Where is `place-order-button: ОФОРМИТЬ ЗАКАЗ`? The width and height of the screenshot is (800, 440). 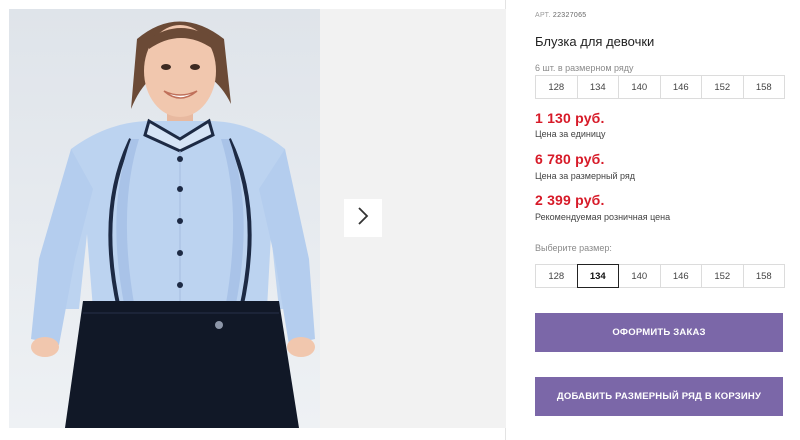 place-order-button: ОФОРМИТЬ ЗАКАЗ is located at coordinates (659, 332).